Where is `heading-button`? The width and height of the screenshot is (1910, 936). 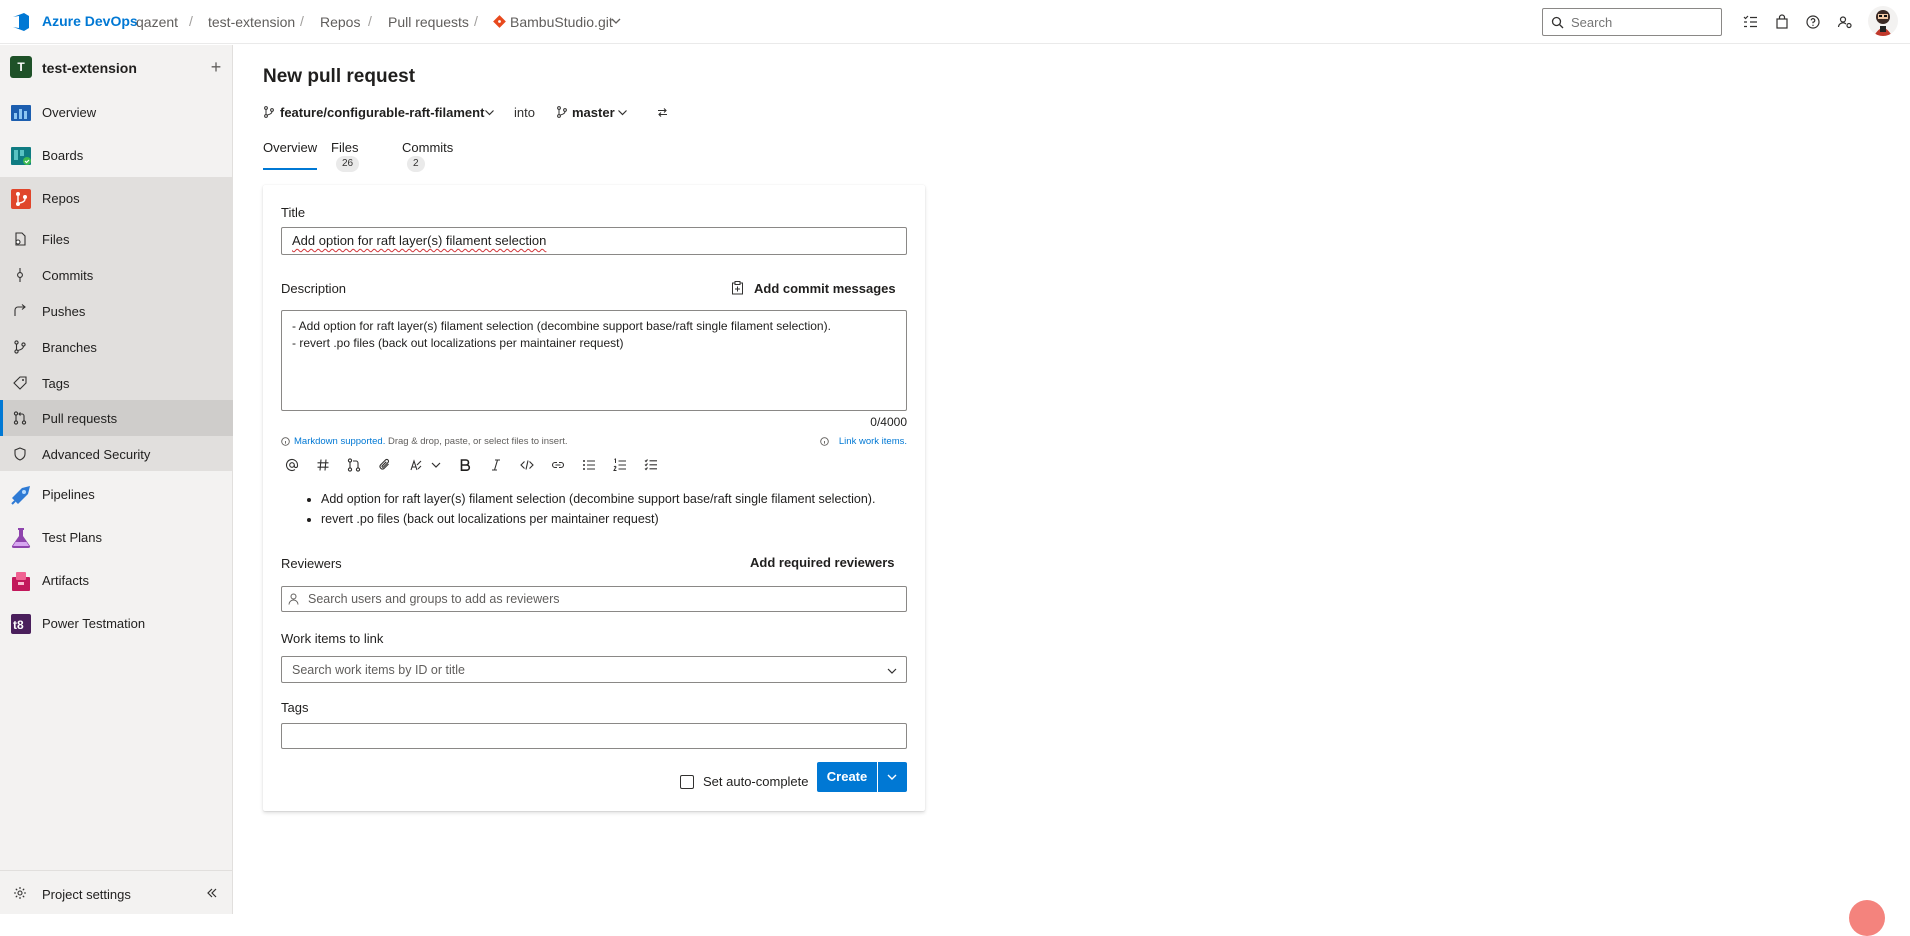 heading-button is located at coordinates (416, 465).